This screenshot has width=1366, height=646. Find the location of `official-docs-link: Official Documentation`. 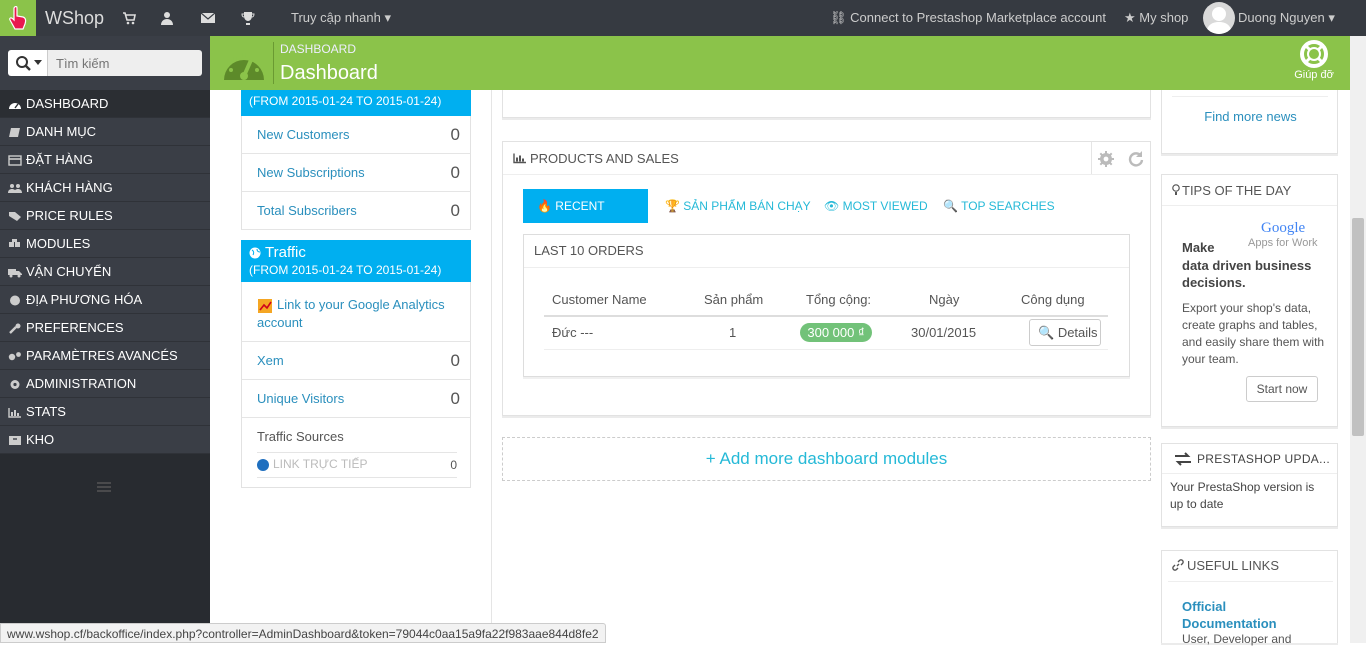

official-docs-link: Official Documentation is located at coordinates (1242, 615).